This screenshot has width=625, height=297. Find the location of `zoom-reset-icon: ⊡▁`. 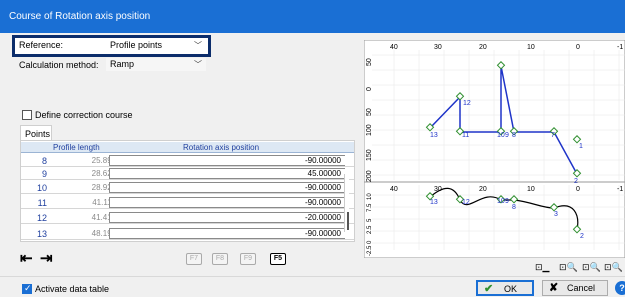

zoom-reset-icon: ⊡▁ is located at coordinates (542, 267).